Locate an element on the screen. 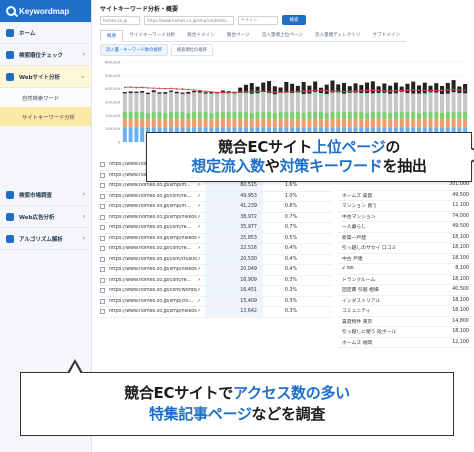  sidebar-item-site-analysis: Webサイト分析 ⌄ is located at coordinates (45, 77).